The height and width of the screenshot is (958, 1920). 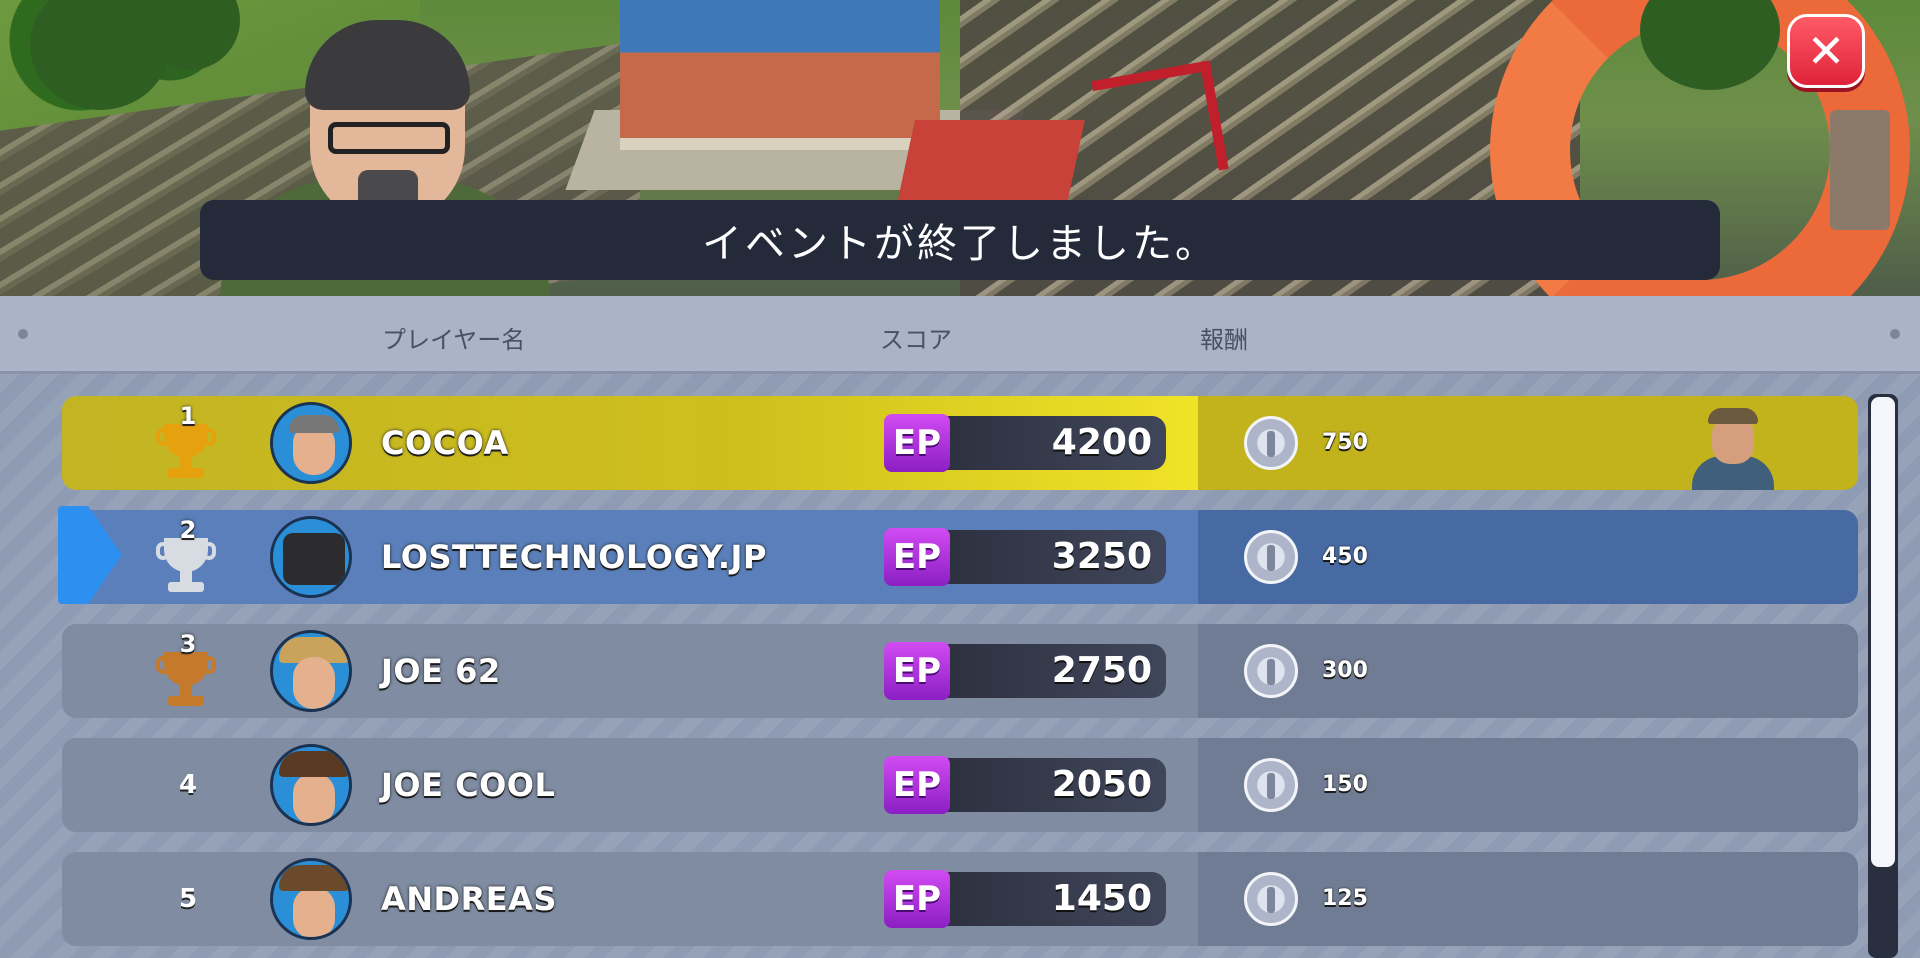 I want to click on score-value: 2750, so click(x=1101, y=670).